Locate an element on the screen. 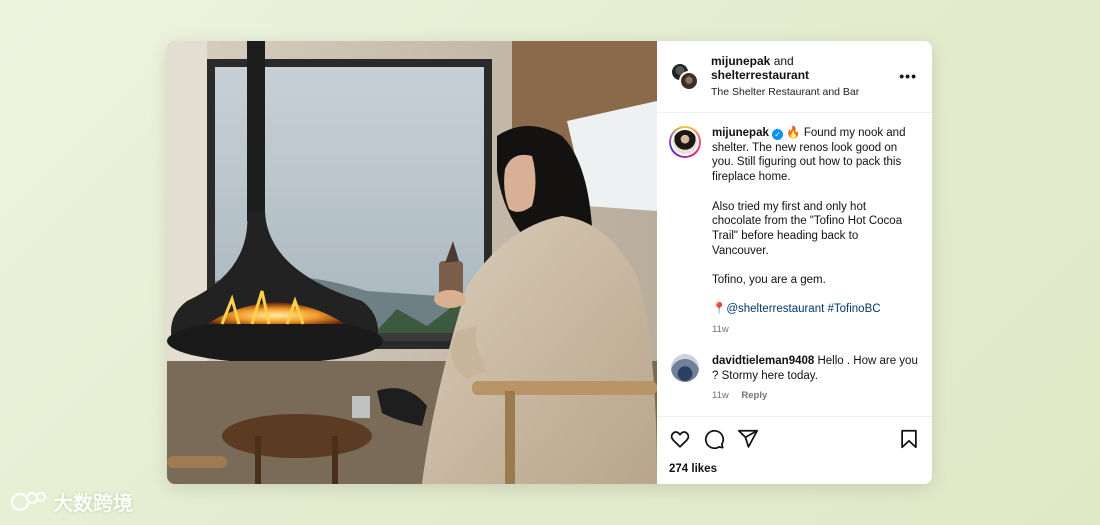 The width and height of the screenshot is (1100, 525). share-icon is located at coordinates (748, 439).